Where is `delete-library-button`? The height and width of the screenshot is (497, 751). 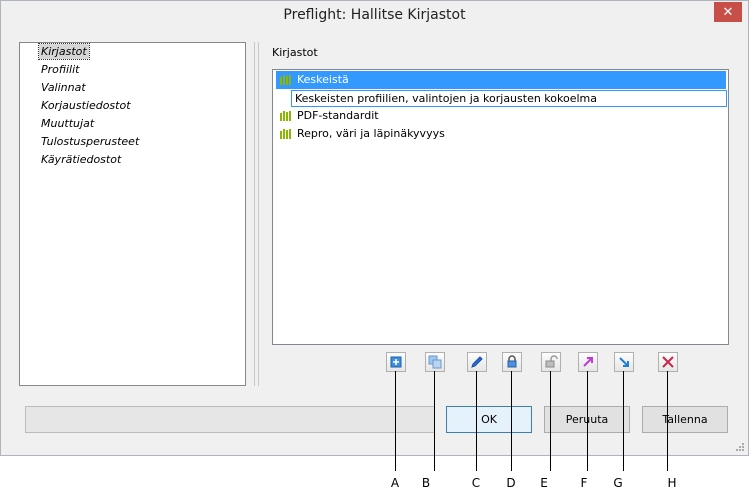 delete-library-button is located at coordinates (668, 362).